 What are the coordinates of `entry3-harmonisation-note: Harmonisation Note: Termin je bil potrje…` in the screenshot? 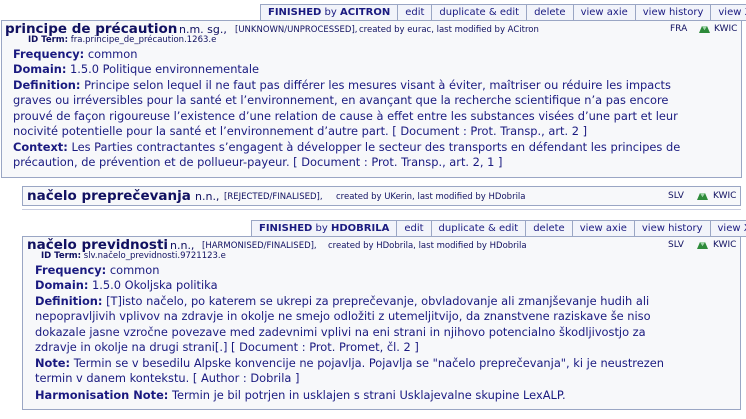 It's located at (300, 395).